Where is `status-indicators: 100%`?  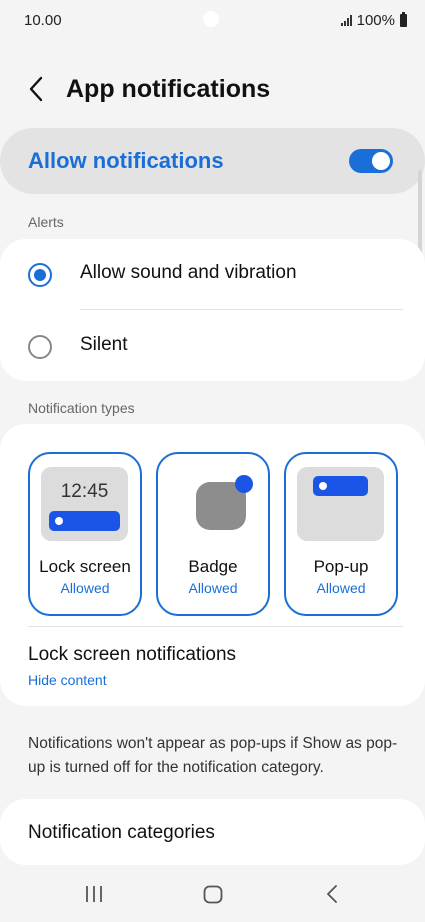
status-indicators: 100% is located at coordinates (373, 20).